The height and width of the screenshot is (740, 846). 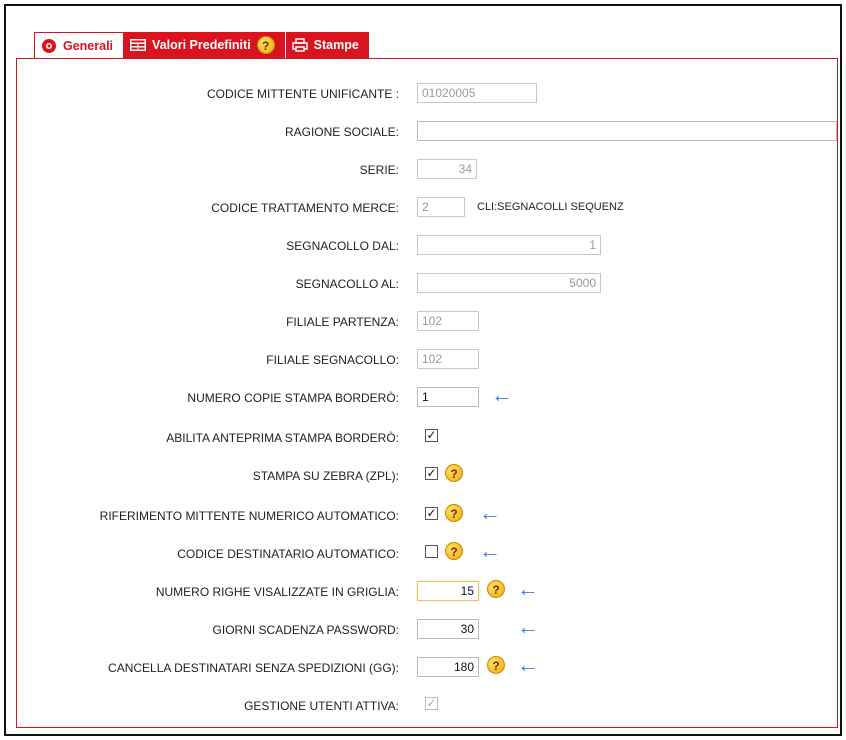 I want to click on cancella-destinatari-field: 180, so click(x=448, y=667).